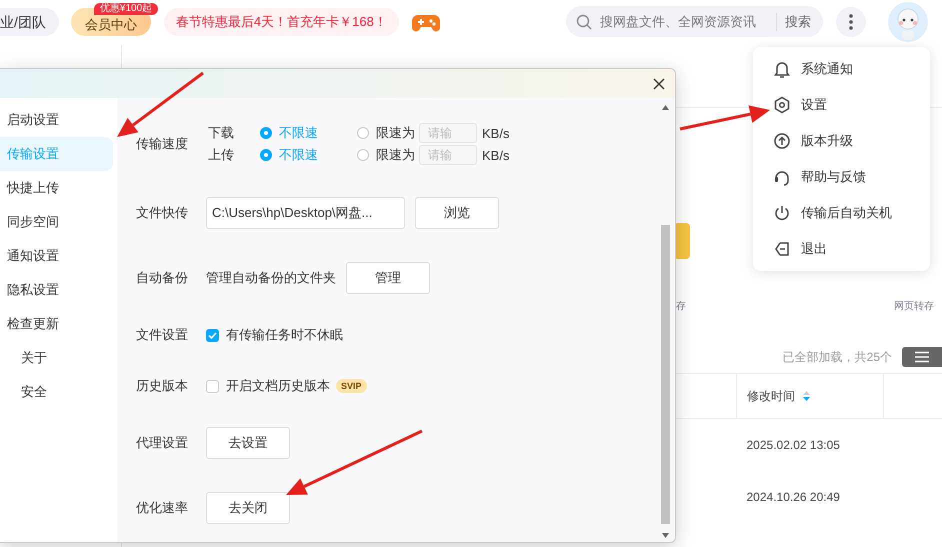 The height and width of the screenshot is (547, 942). What do you see at coordinates (56, 188) in the screenshot?
I see `sidebar-item: 快捷上传` at bounding box center [56, 188].